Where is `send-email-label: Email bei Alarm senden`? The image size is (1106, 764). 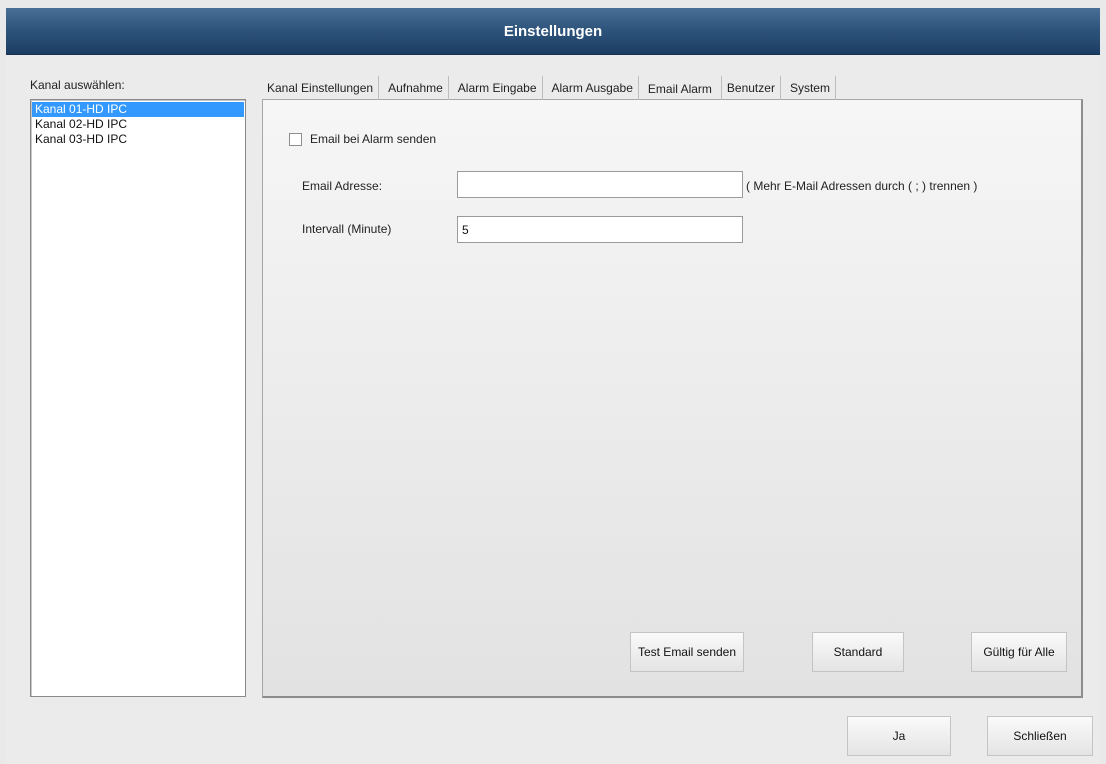 send-email-label: Email bei Alarm senden is located at coordinates (373, 139).